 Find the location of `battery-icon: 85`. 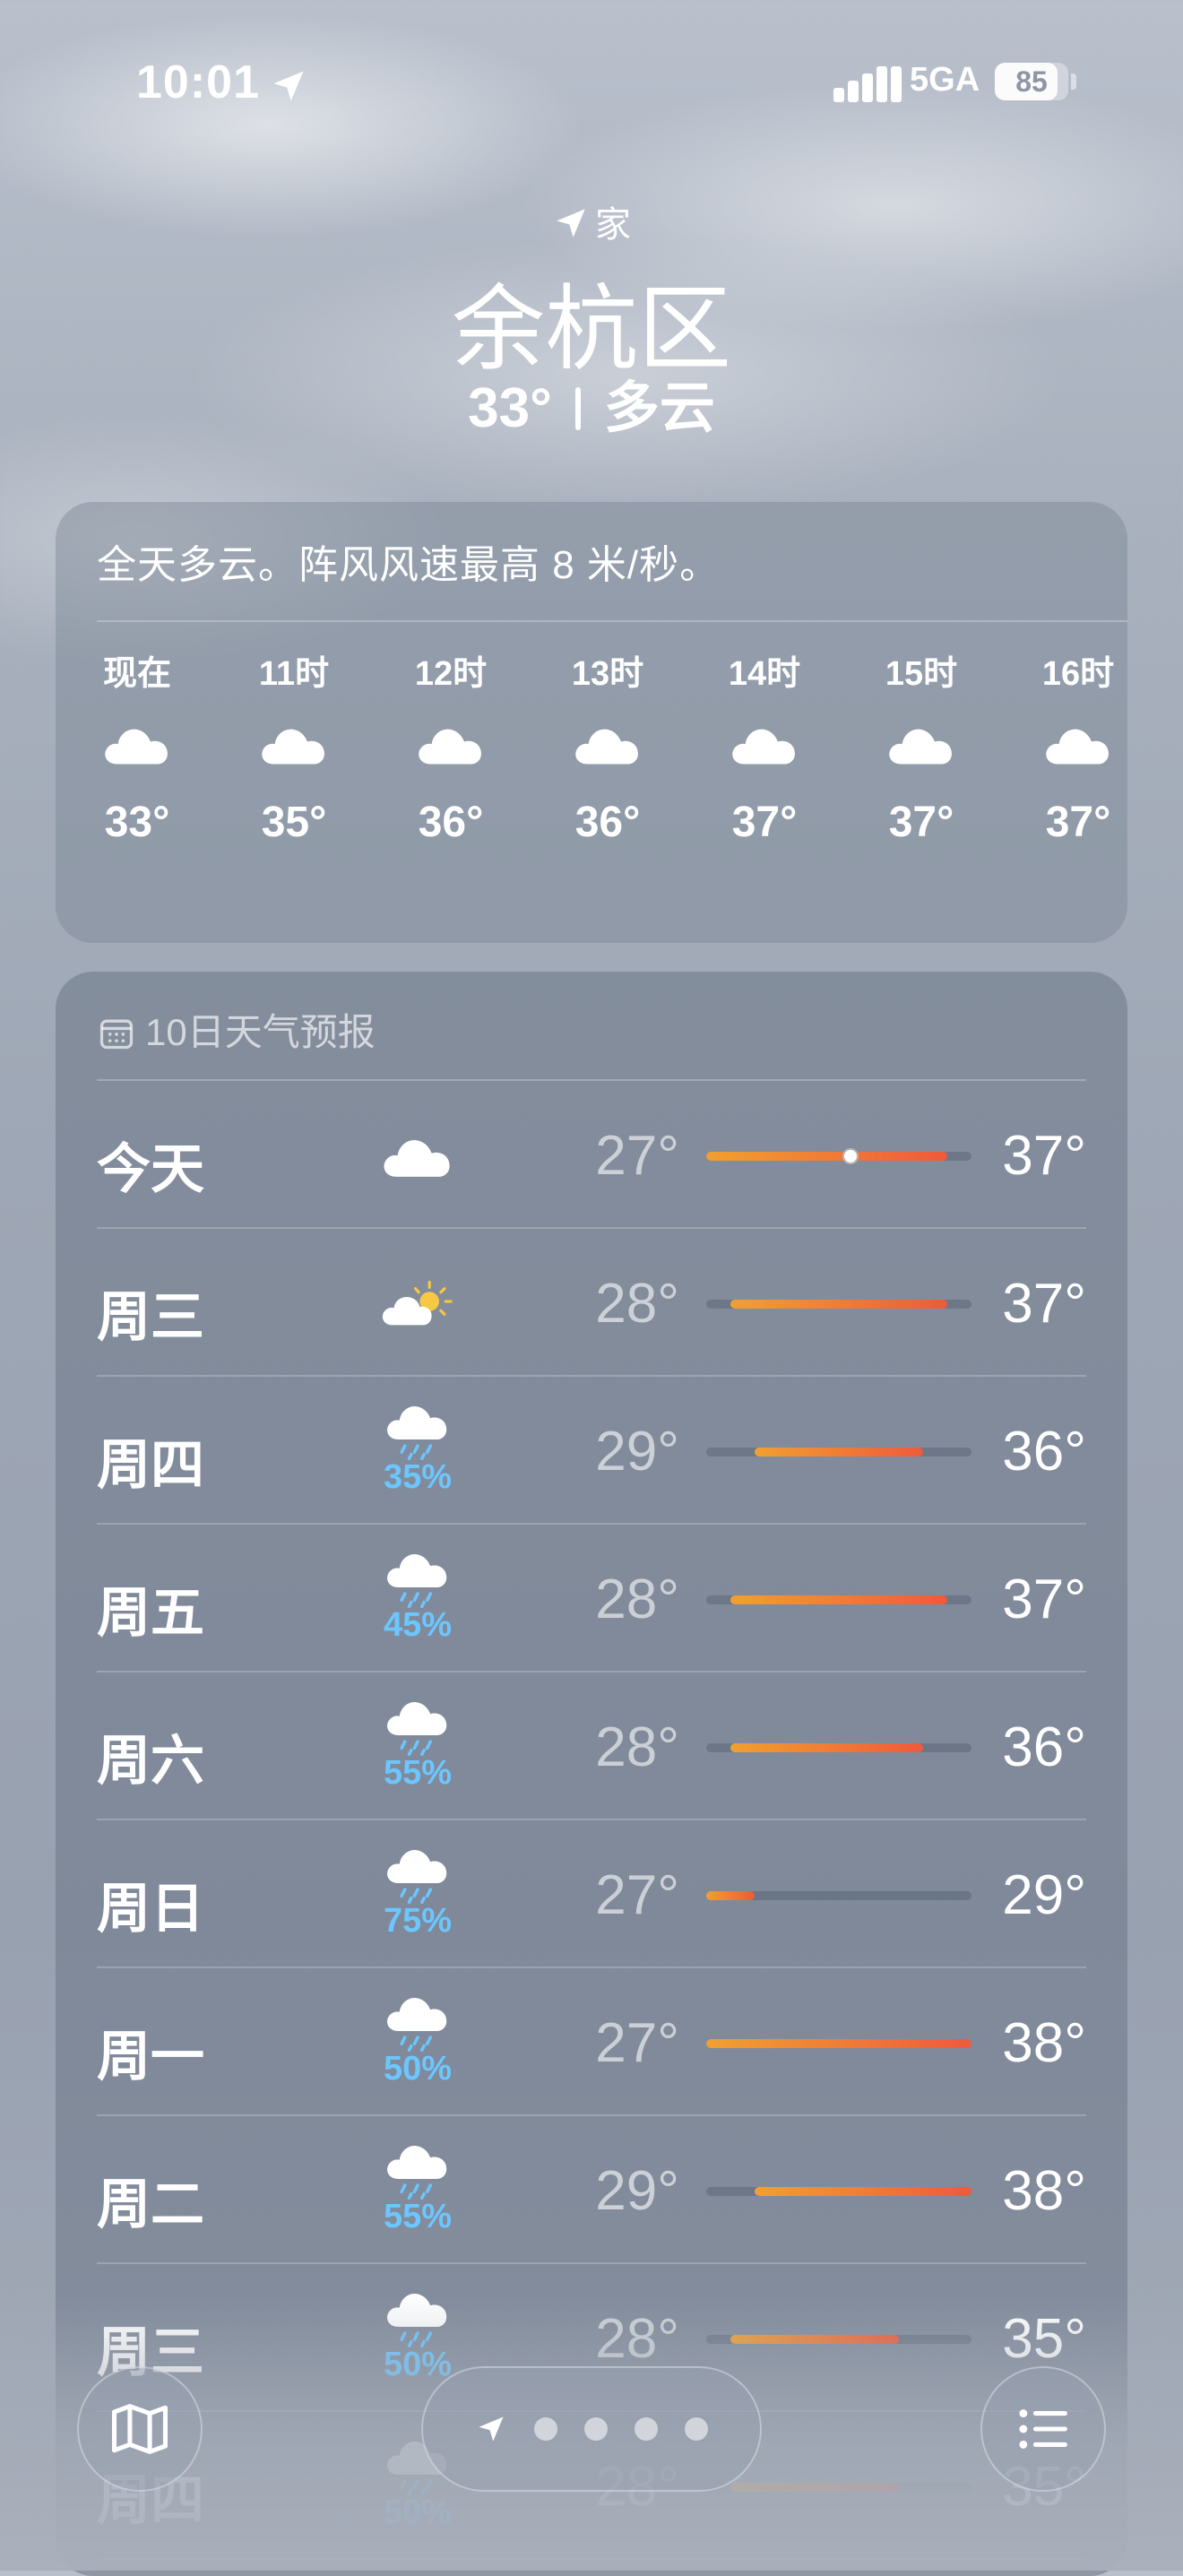

battery-icon: 85 is located at coordinates (1032, 81).